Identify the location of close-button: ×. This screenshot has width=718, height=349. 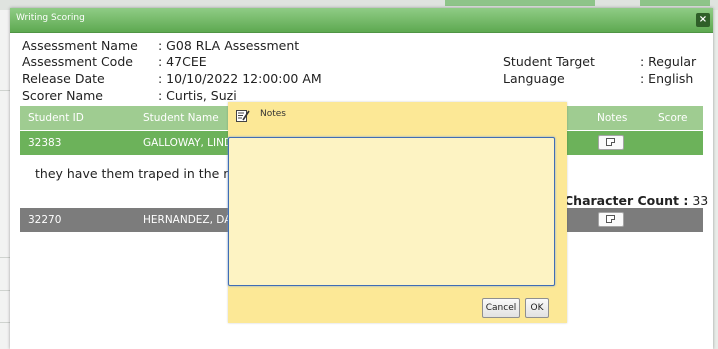
(703, 20).